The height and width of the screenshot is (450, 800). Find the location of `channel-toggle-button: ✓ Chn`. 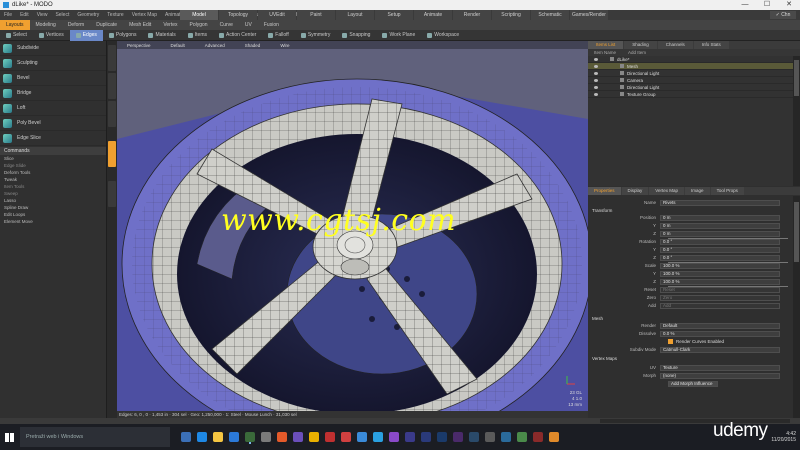

channel-toggle-button: ✓ Chn is located at coordinates (783, 15).